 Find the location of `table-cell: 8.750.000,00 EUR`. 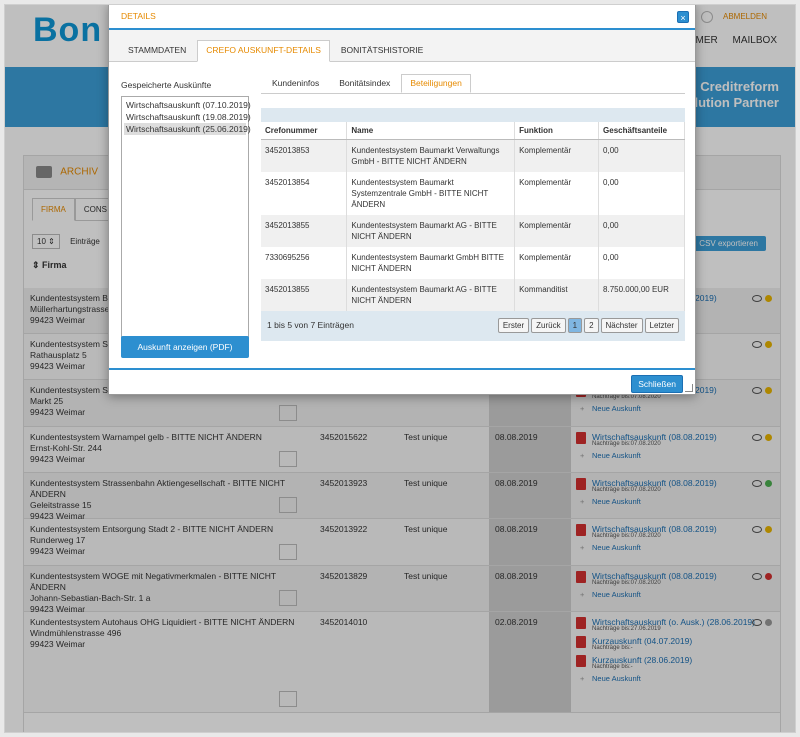

table-cell: 8.750.000,00 EUR is located at coordinates (641, 295).